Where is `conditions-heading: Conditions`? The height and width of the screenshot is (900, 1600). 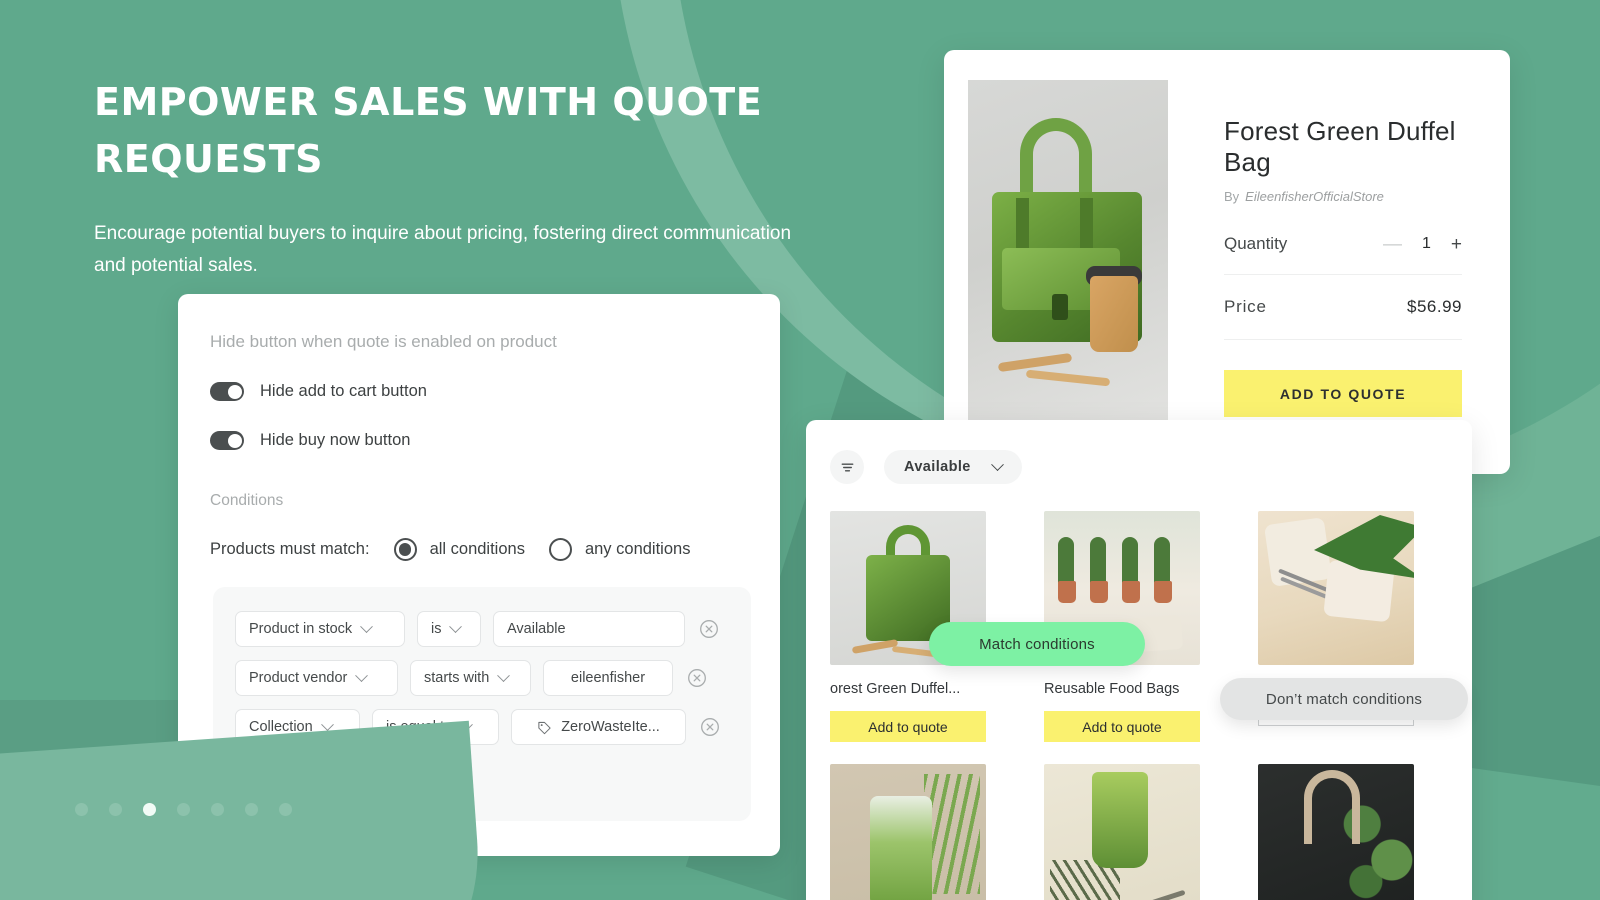
conditions-heading: Conditions is located at coordinates (247, 500).